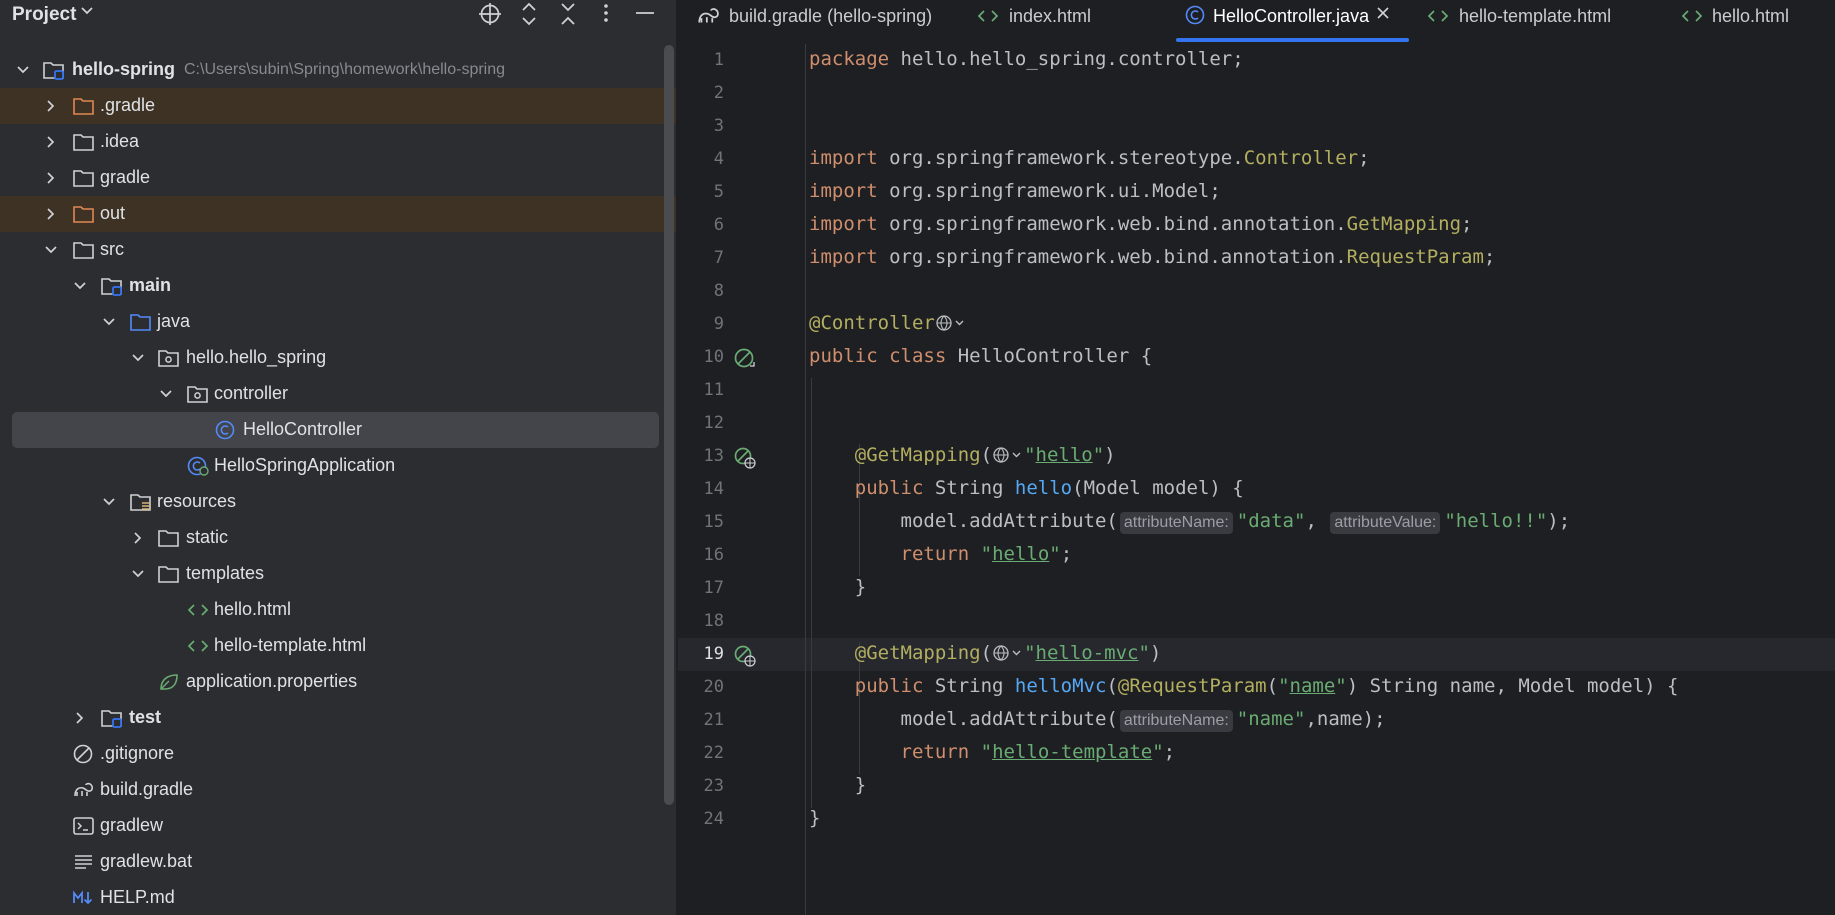 The width and height of the screenshot is (1835, 915). I want to click on locate-file-icon, so click(490, 14).